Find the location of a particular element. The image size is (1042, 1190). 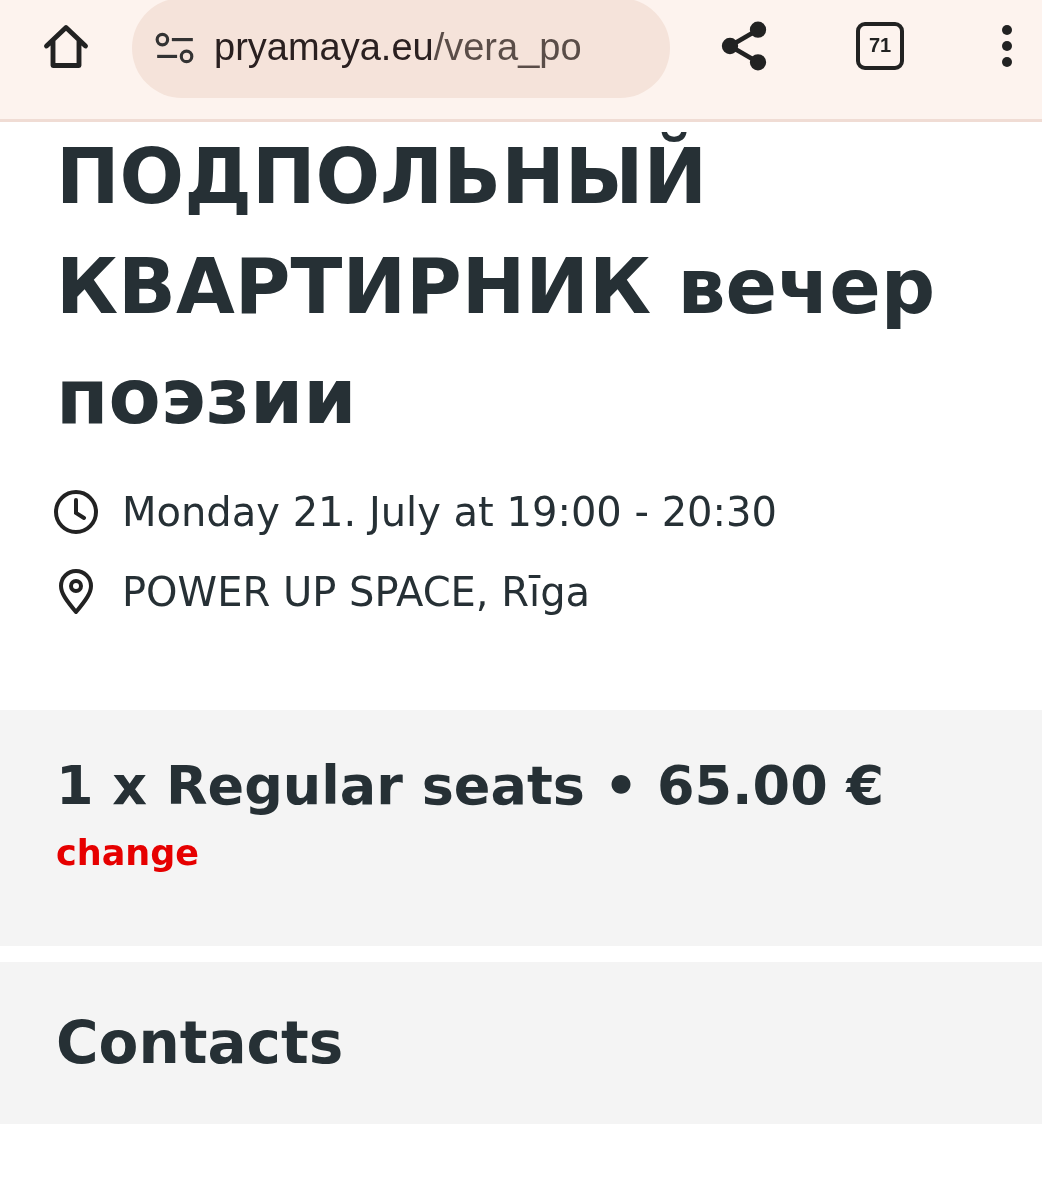

site-settings-icon is located at coordinates (175, 47).